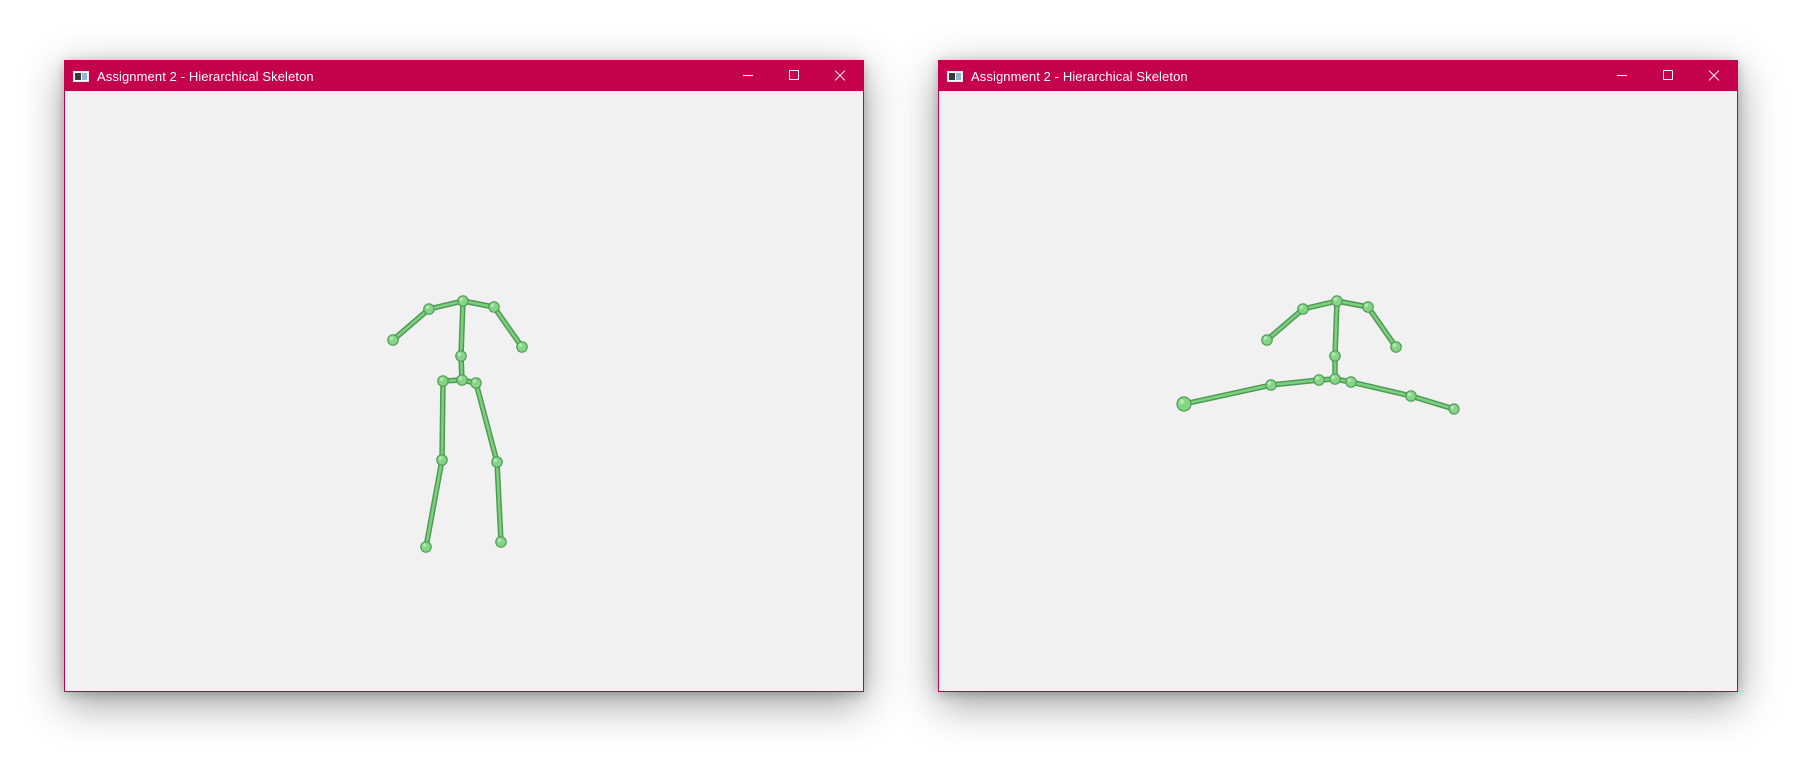 This screenshot has width=1804, height=760. I want to click on bone-highlight-l_hip-l_knee, so click(442, 420).